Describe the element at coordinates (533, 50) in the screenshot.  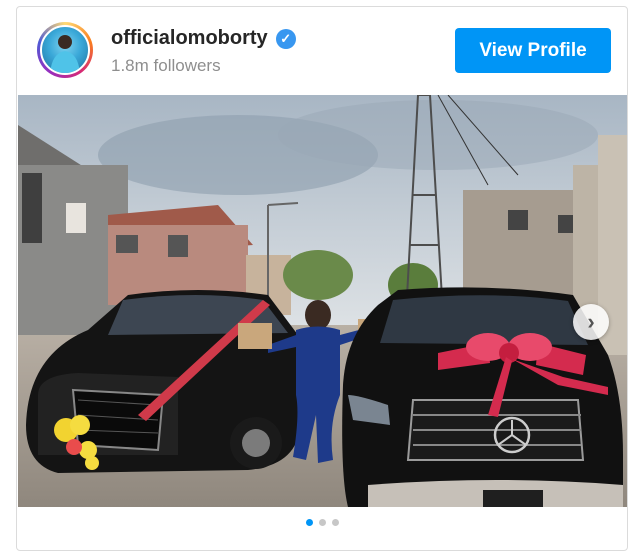
I see `view-profile-button: View Profile` at that location.